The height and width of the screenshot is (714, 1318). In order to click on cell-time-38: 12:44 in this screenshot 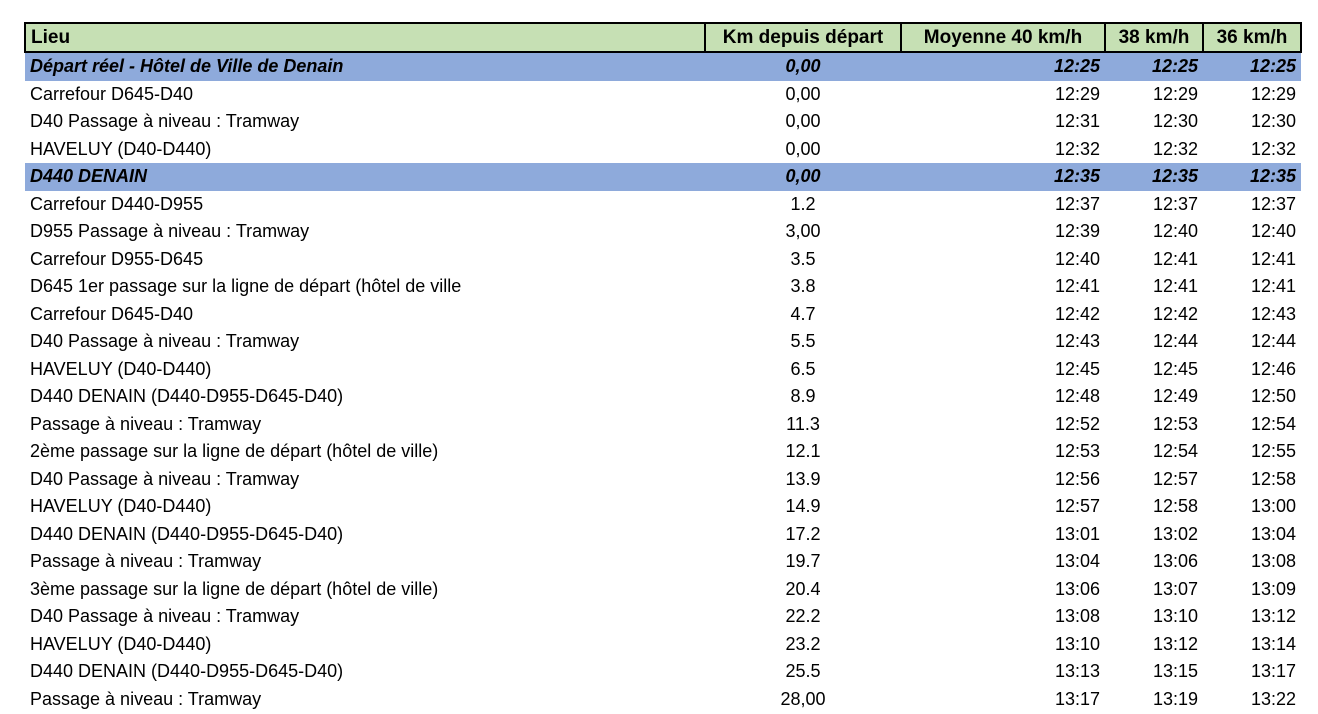, I will do `click(1154, 342)`.